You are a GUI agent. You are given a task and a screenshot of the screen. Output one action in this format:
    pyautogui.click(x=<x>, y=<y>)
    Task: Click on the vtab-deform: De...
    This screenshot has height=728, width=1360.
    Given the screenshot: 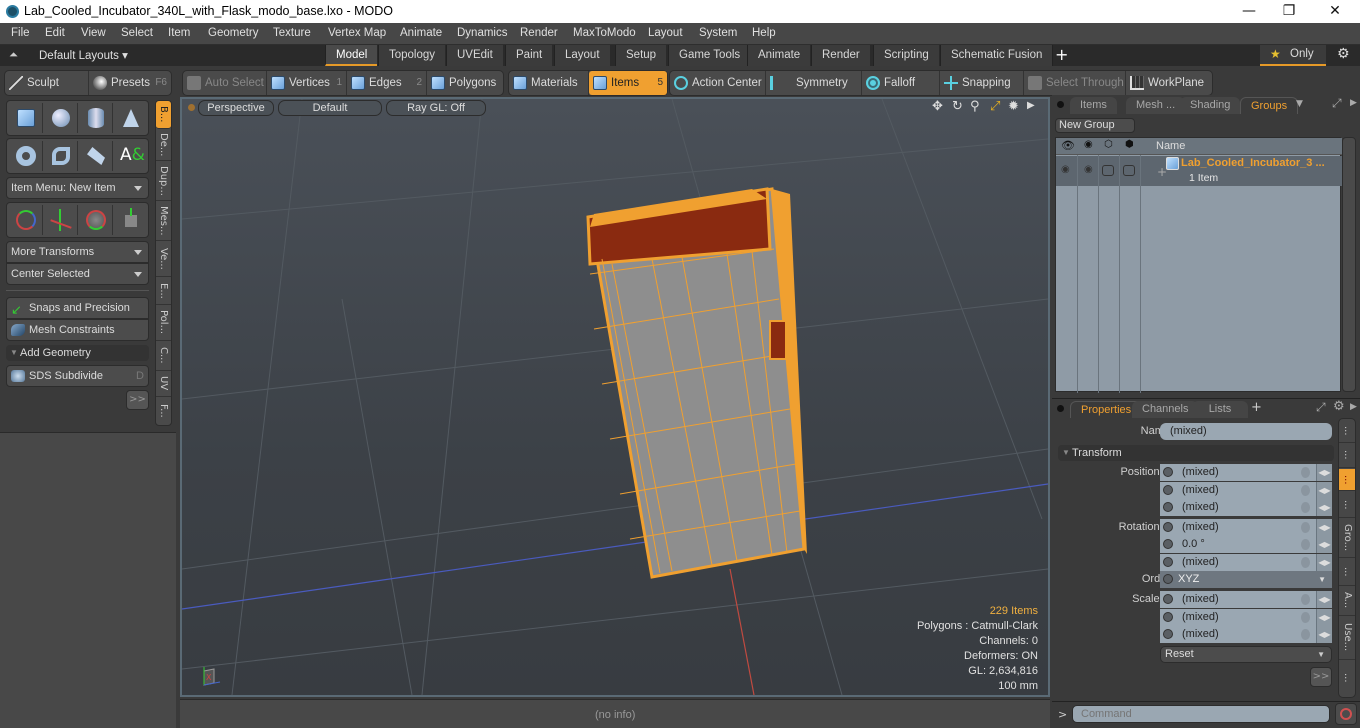 What is the action you would take?
    pyautogui.click(x=163, y=145)
    